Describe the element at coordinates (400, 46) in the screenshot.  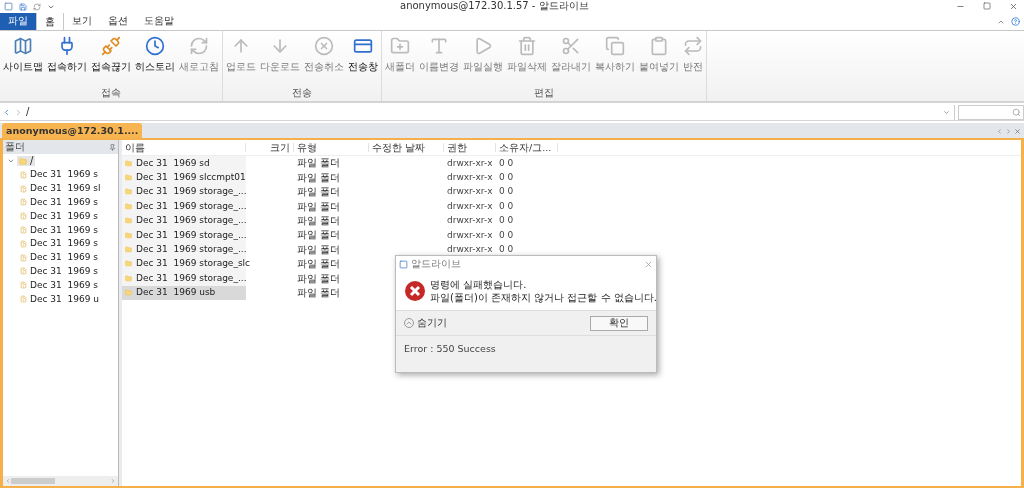
I see `folder-plus-icon` at that location.